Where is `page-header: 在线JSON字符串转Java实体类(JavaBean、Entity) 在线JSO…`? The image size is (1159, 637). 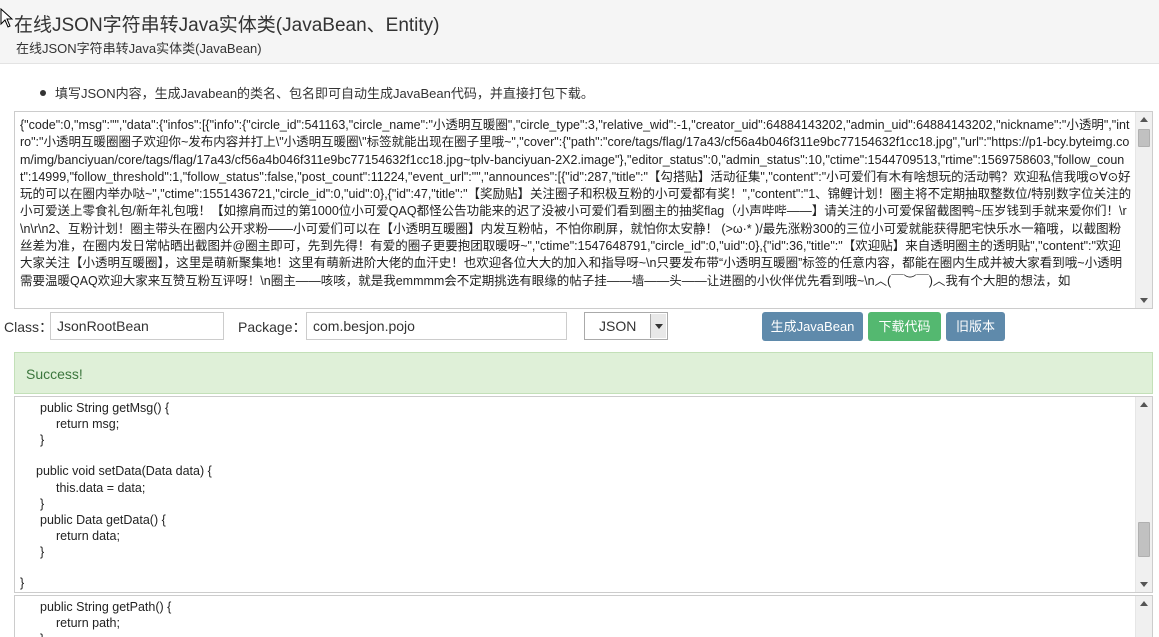 page-header: 在线JSON字符串转Java实体类(JavaBean、Entity) 在线JSO… is located at coordinates (579, 32).